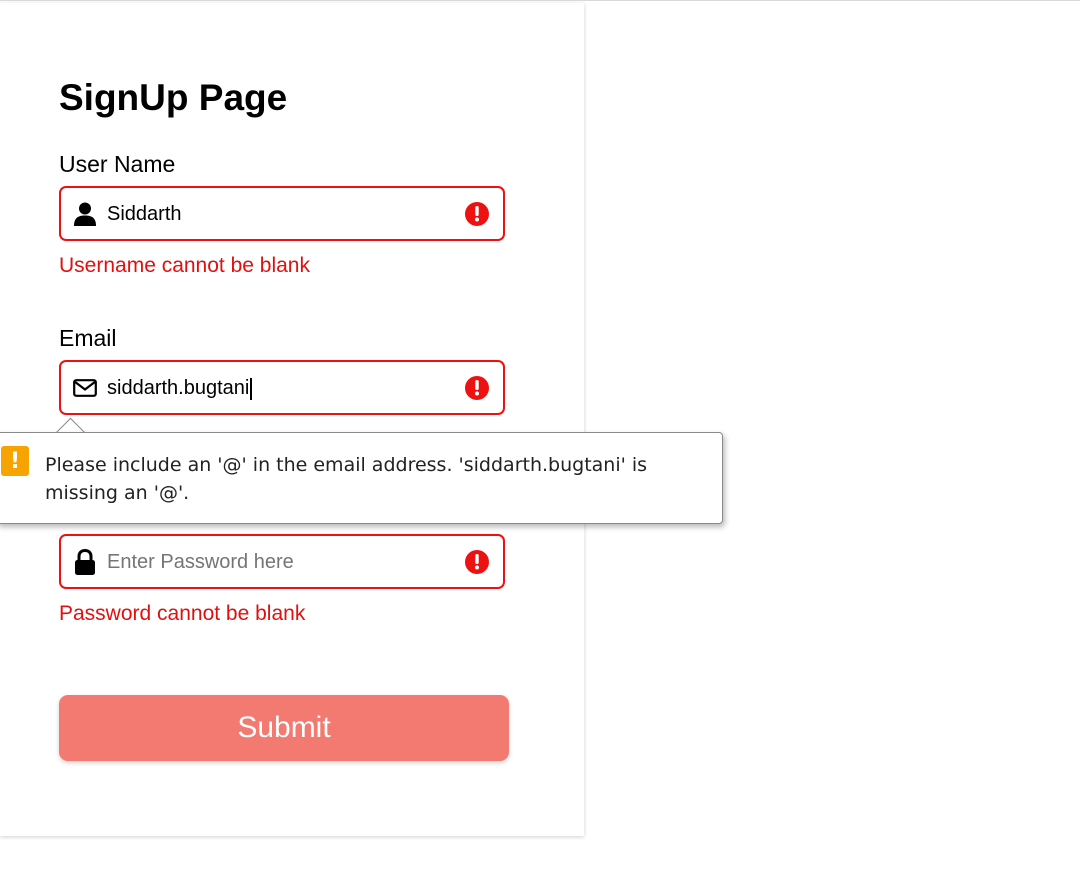 This screenshot has width=1080, height=885. Describe the element at coordinates (477, 213) in the screenshot. I see `username-error-icon` at that location.